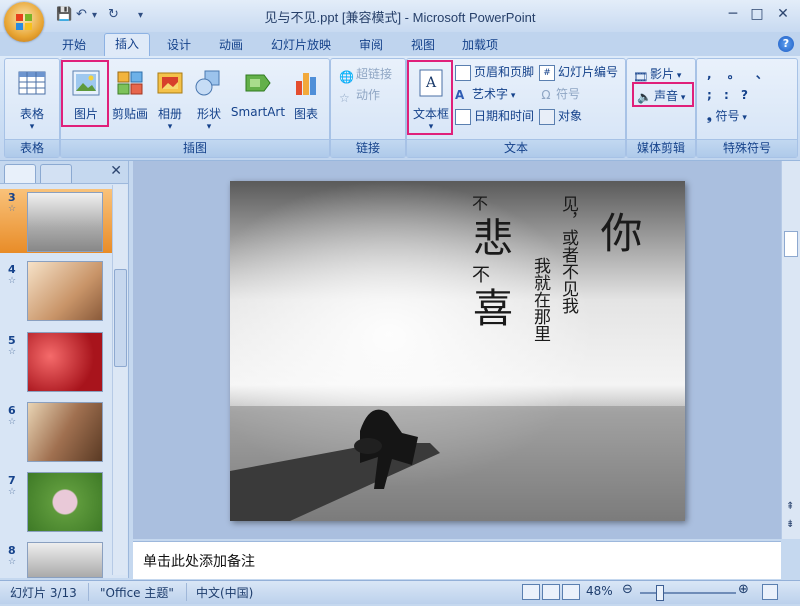  I want to click on clipart-button-label: 剪贴画, so click(129, 114).